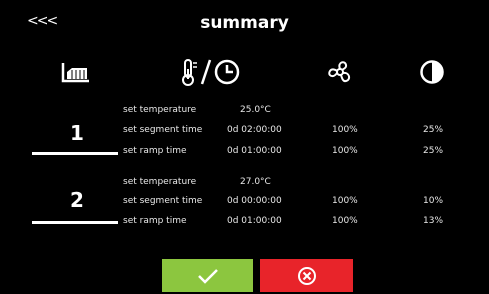  I want to click on segment-number: 2, so click(77, 200).